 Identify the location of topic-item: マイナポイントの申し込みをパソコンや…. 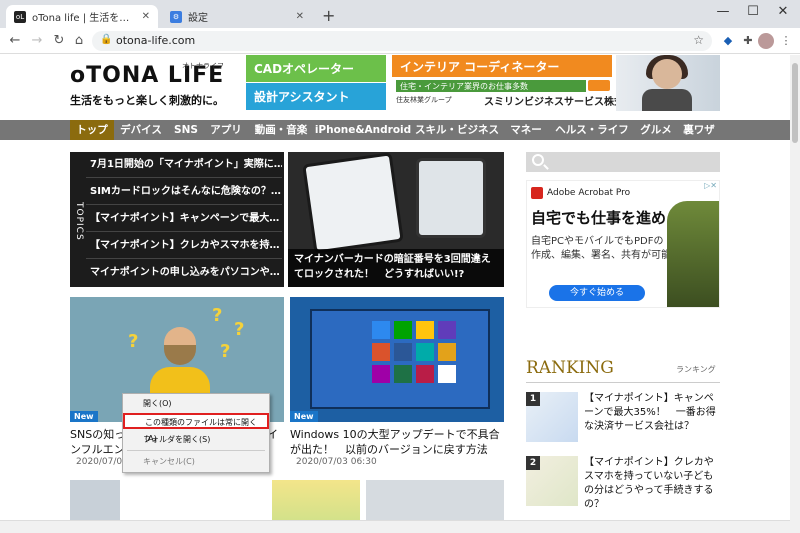
(184, 273).